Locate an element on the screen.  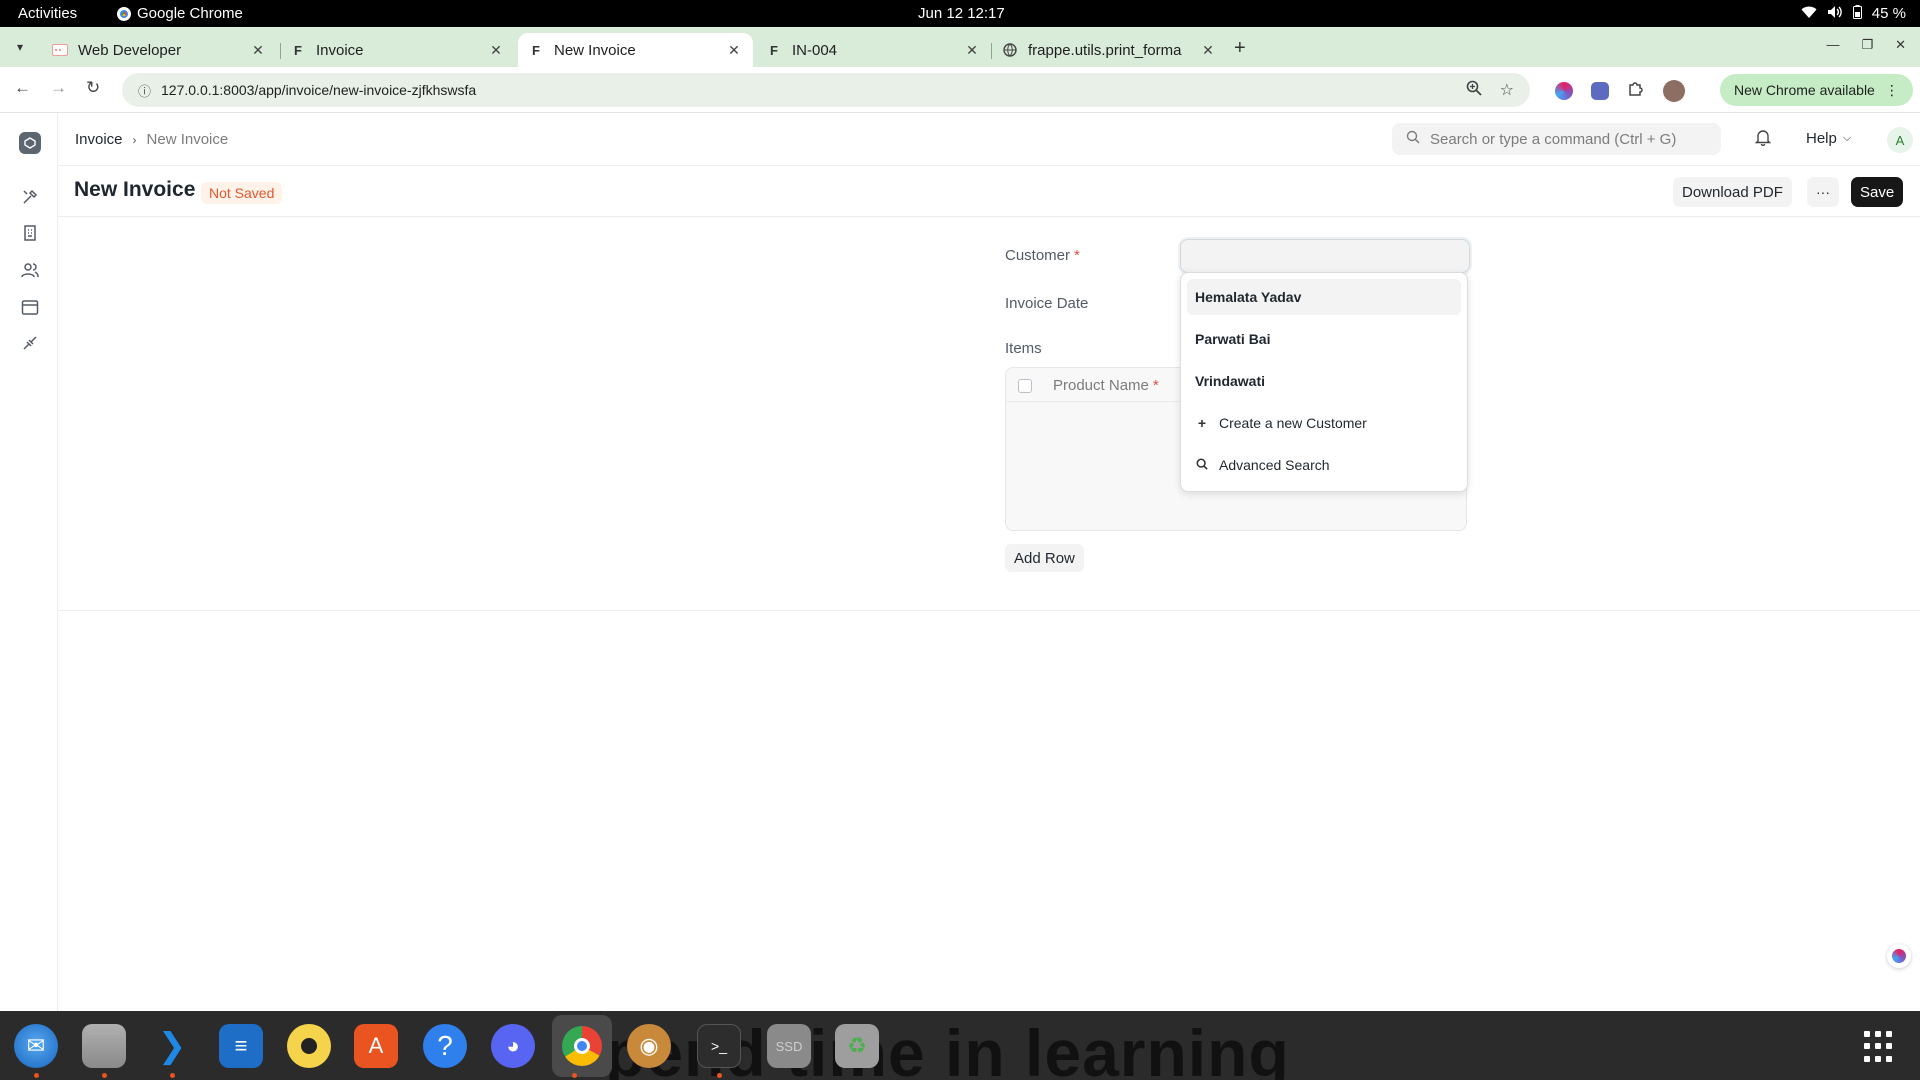
search-placeholder: Search or type a command (Ctrl + G) is located at coordinates (1553, 139).